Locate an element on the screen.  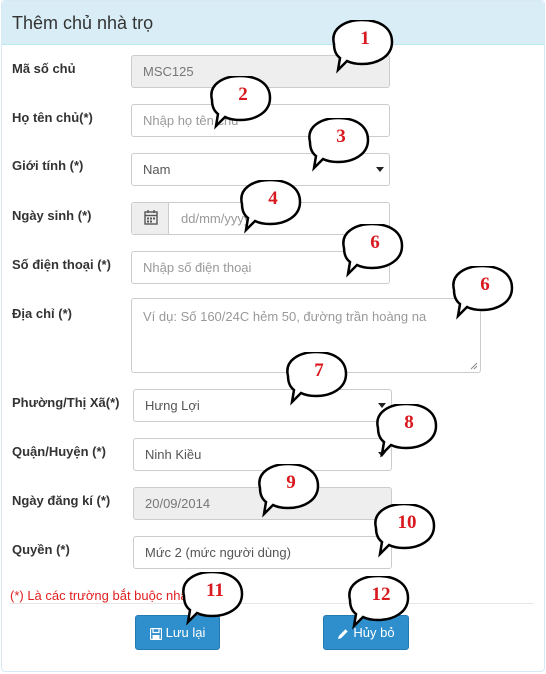
callout-bubble: 10 is located at coordinates (403, 530).